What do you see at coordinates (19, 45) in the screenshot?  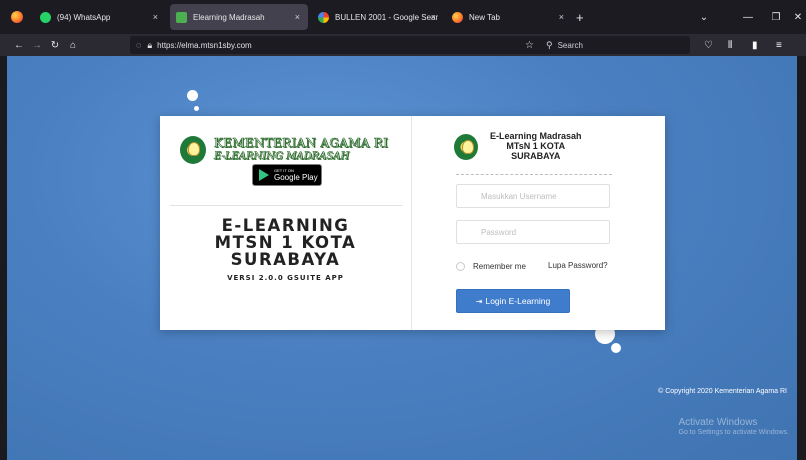 I see `back-icon: ←` at bounding box center [19, 45].